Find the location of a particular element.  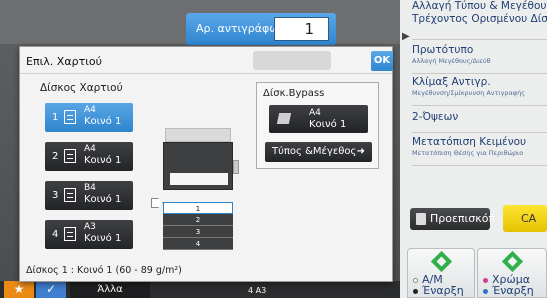

tray-heading: Δίσκος Χαρτιού is located at coordinates (81, 88).